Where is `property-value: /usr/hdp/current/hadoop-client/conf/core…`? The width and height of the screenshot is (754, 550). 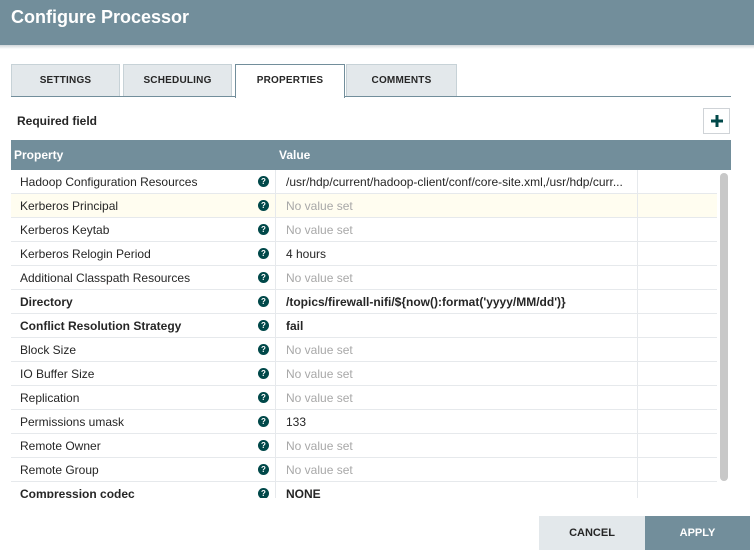
property-value: /usr/hdp/current/hadoop-client/conf/core… is located at coordinates (461, 182).